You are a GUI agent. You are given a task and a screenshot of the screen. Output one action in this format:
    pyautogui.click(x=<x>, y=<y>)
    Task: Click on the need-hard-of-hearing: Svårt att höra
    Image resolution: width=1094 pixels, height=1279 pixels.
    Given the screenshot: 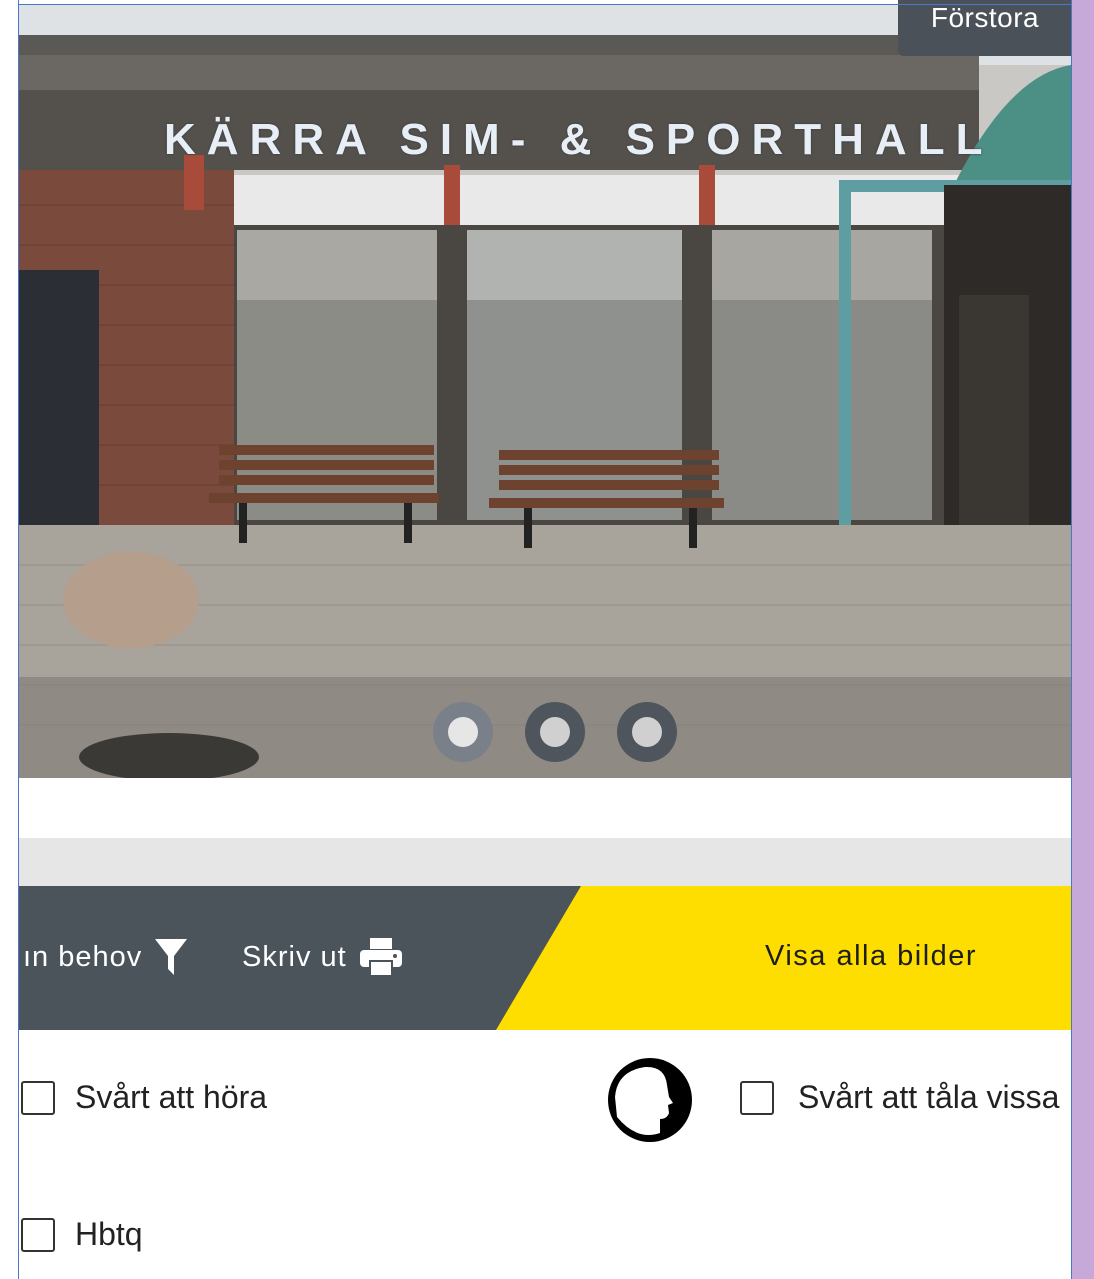 What is the action you would take?
    pyautogui.click(x=144, y=1097)
    